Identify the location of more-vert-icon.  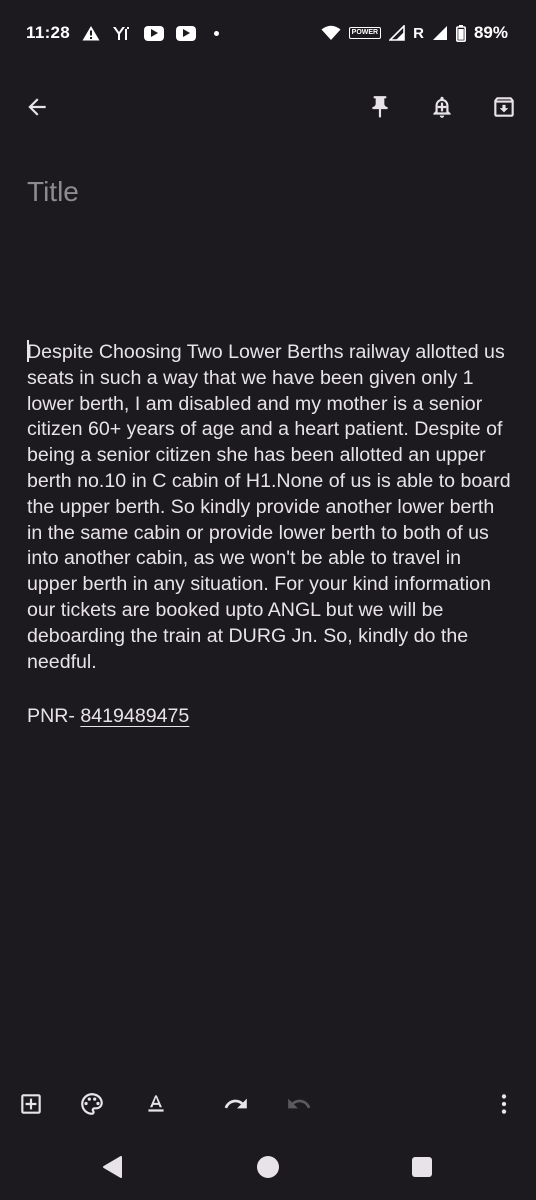
(504, 1106).